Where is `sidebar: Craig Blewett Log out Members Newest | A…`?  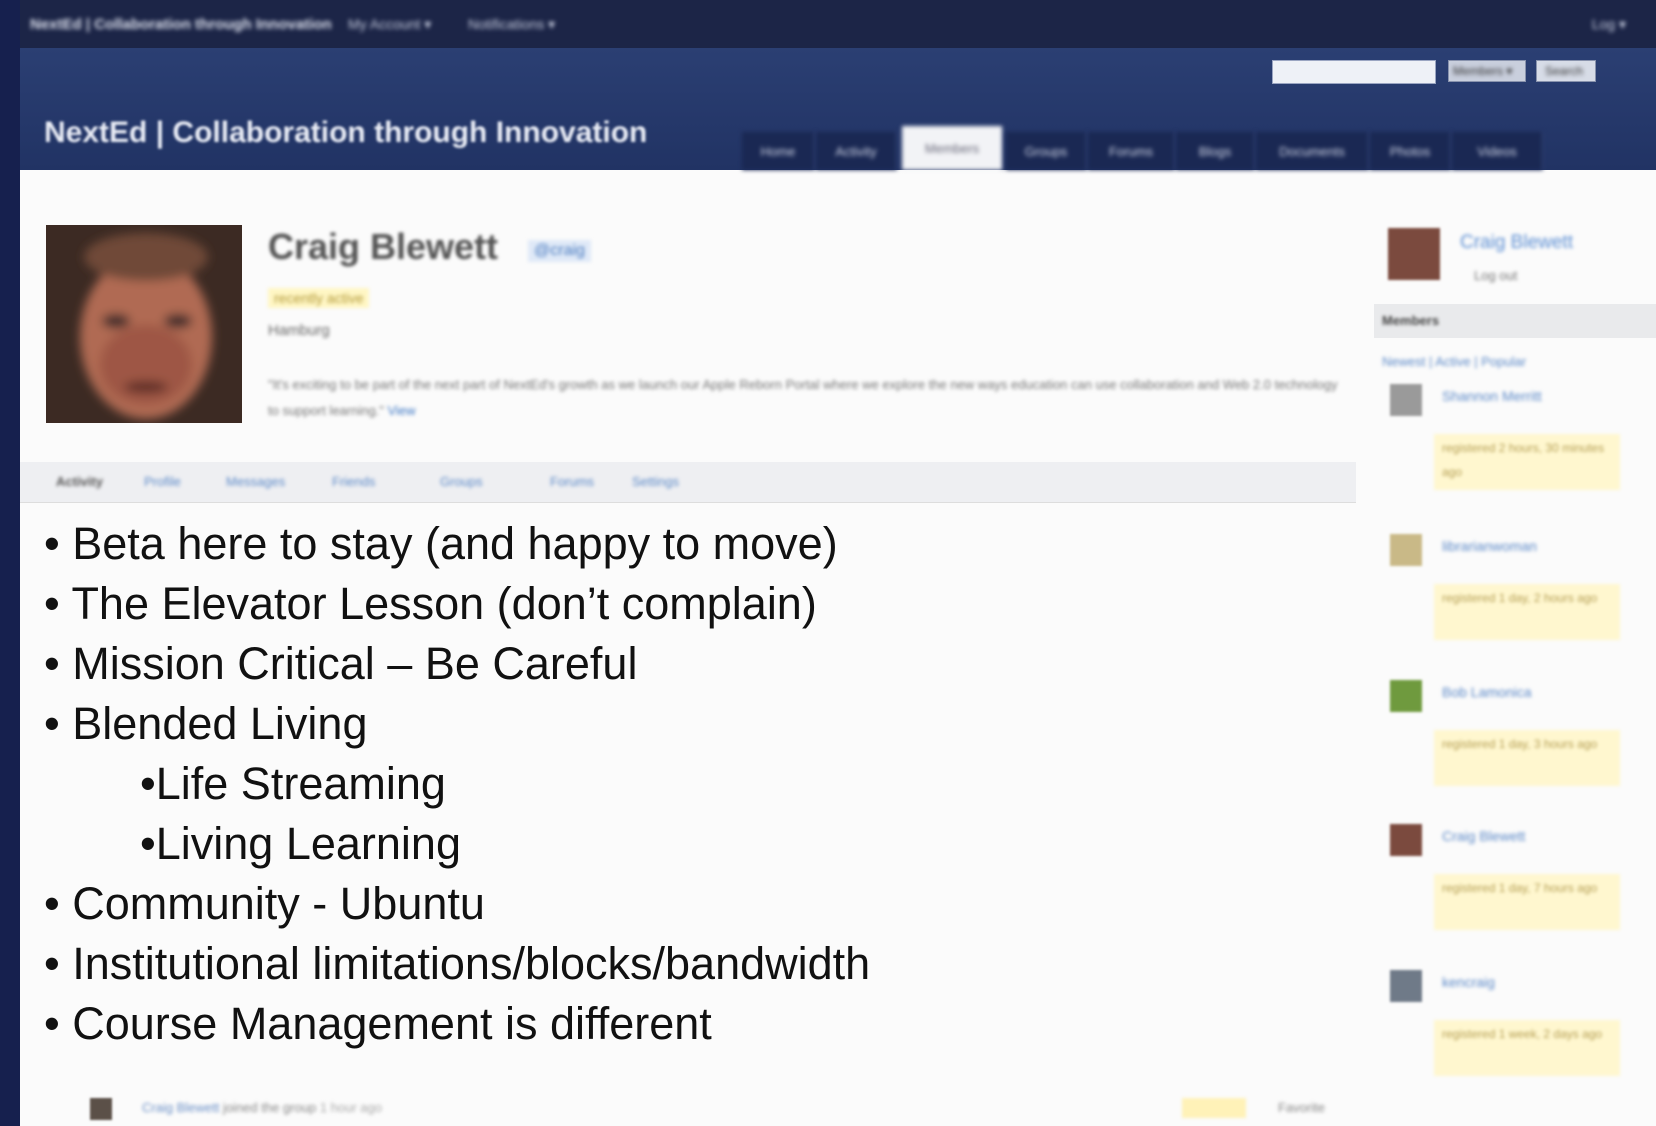 sidebar: Craig Blewett Log out Members Newest | A… is located at coordinates (1515, 667).